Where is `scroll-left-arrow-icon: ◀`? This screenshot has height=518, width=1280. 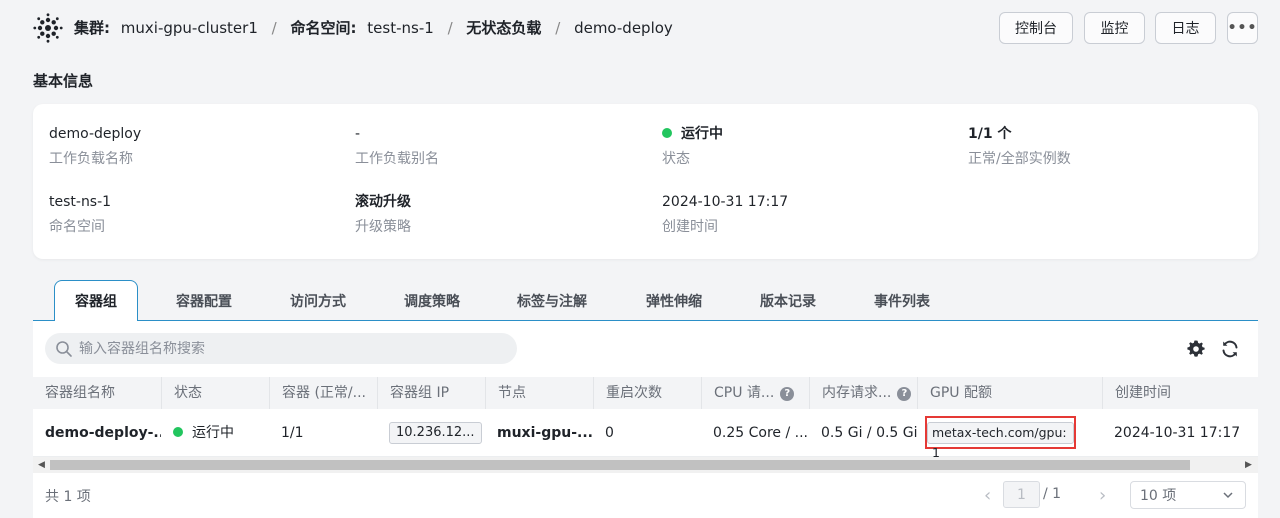
scroll-left-arrow-icon: ◀ is located at coordinates (41, 465).